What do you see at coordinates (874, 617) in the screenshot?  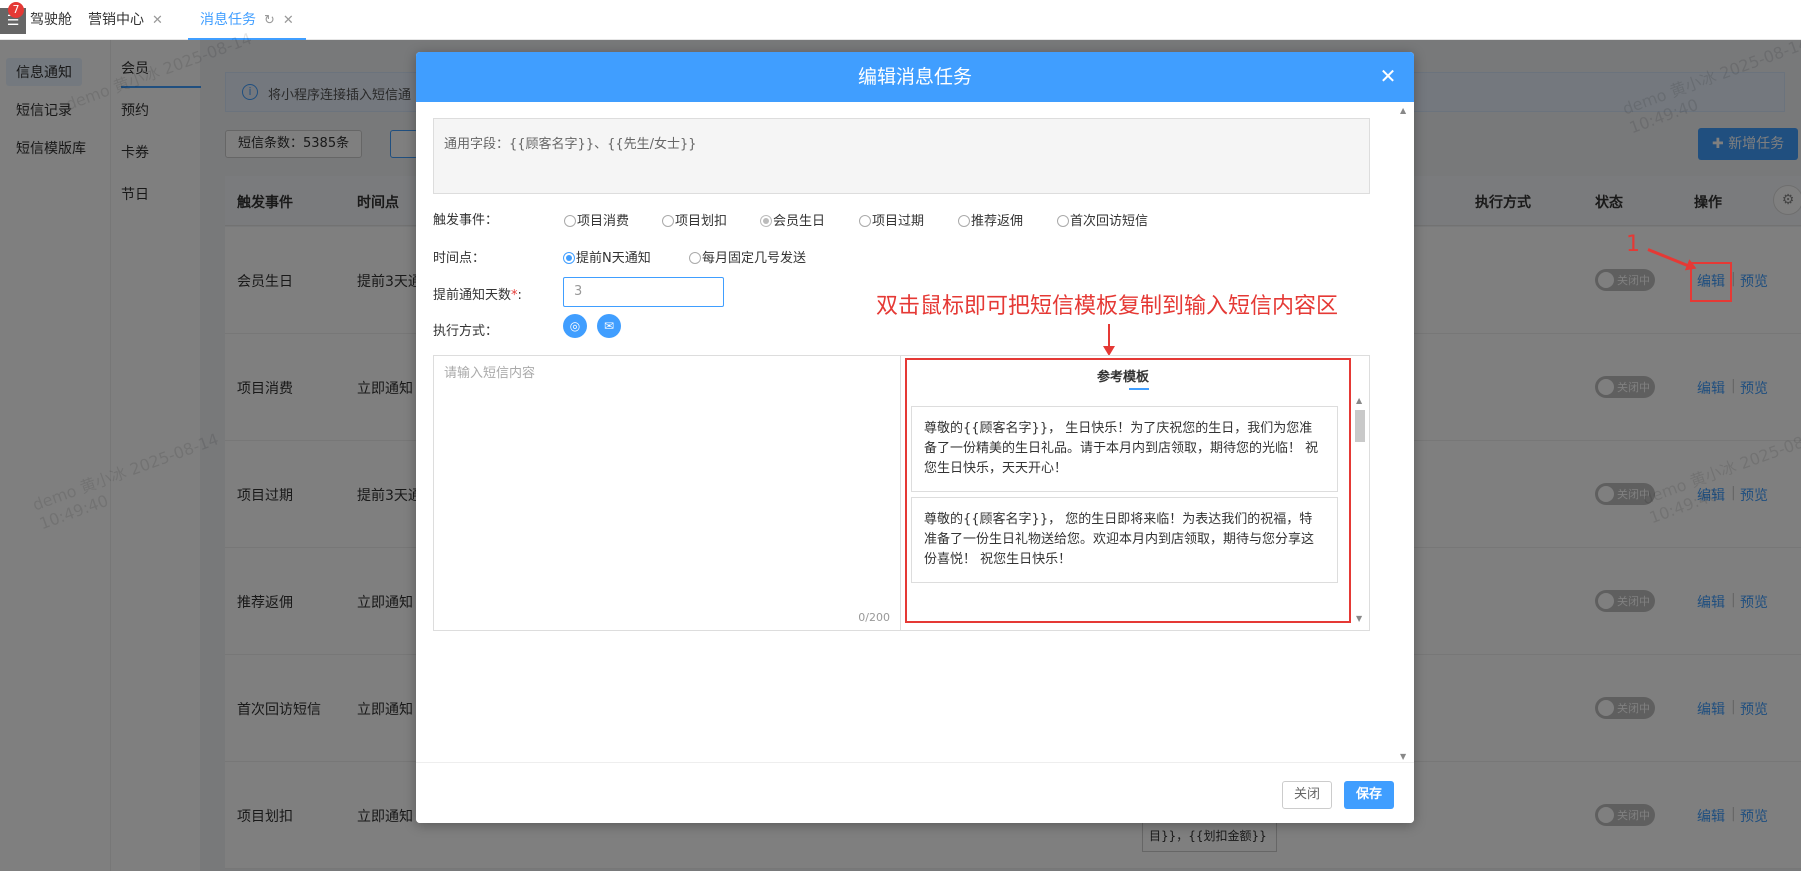 I see `char-counter: 0/200` at bounding box center [874, 617].